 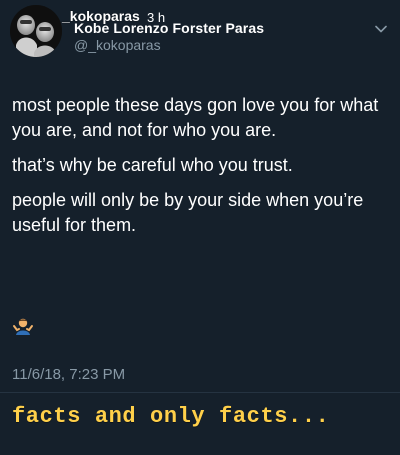 I want to click on overlay-time: 3 h, so click(x=156, y=17).